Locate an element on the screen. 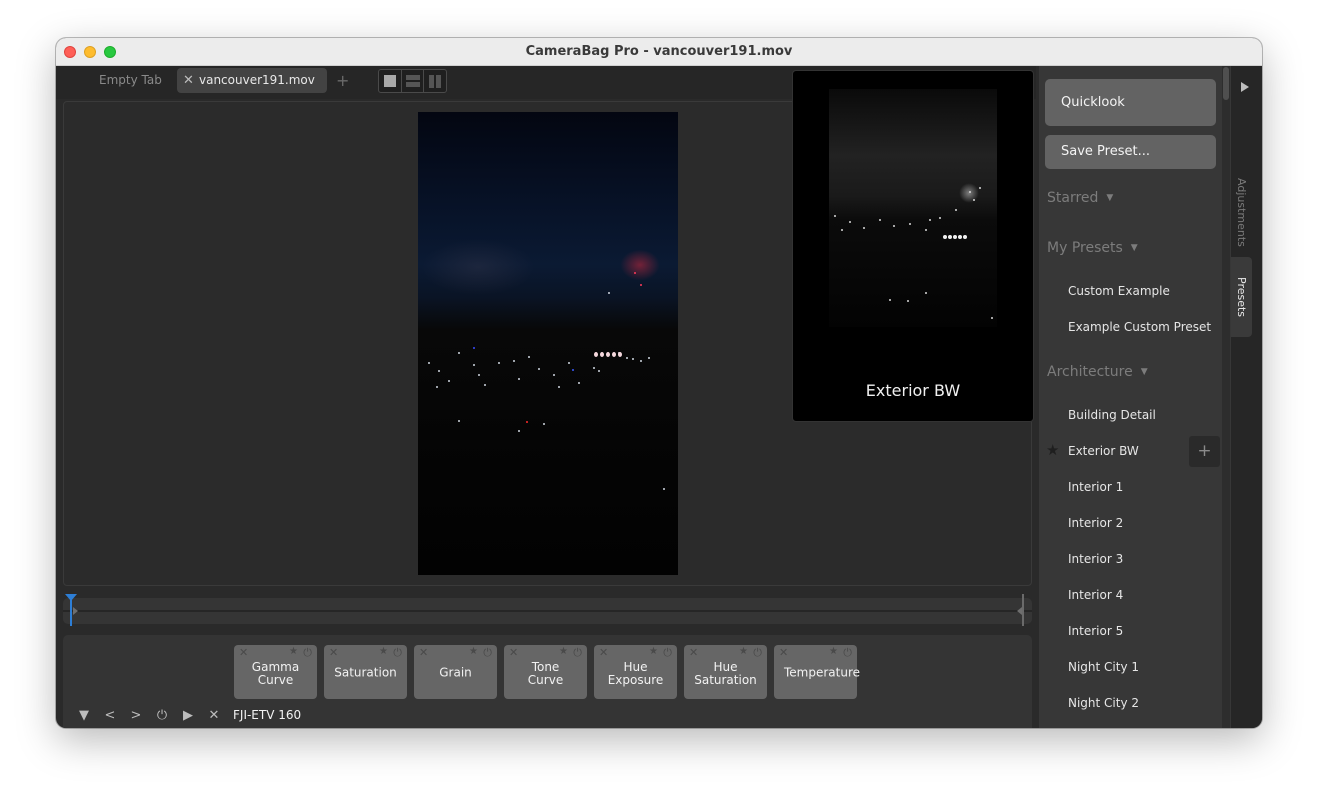  preset-item: Interior 3 is located at coordinates (1095, 559).